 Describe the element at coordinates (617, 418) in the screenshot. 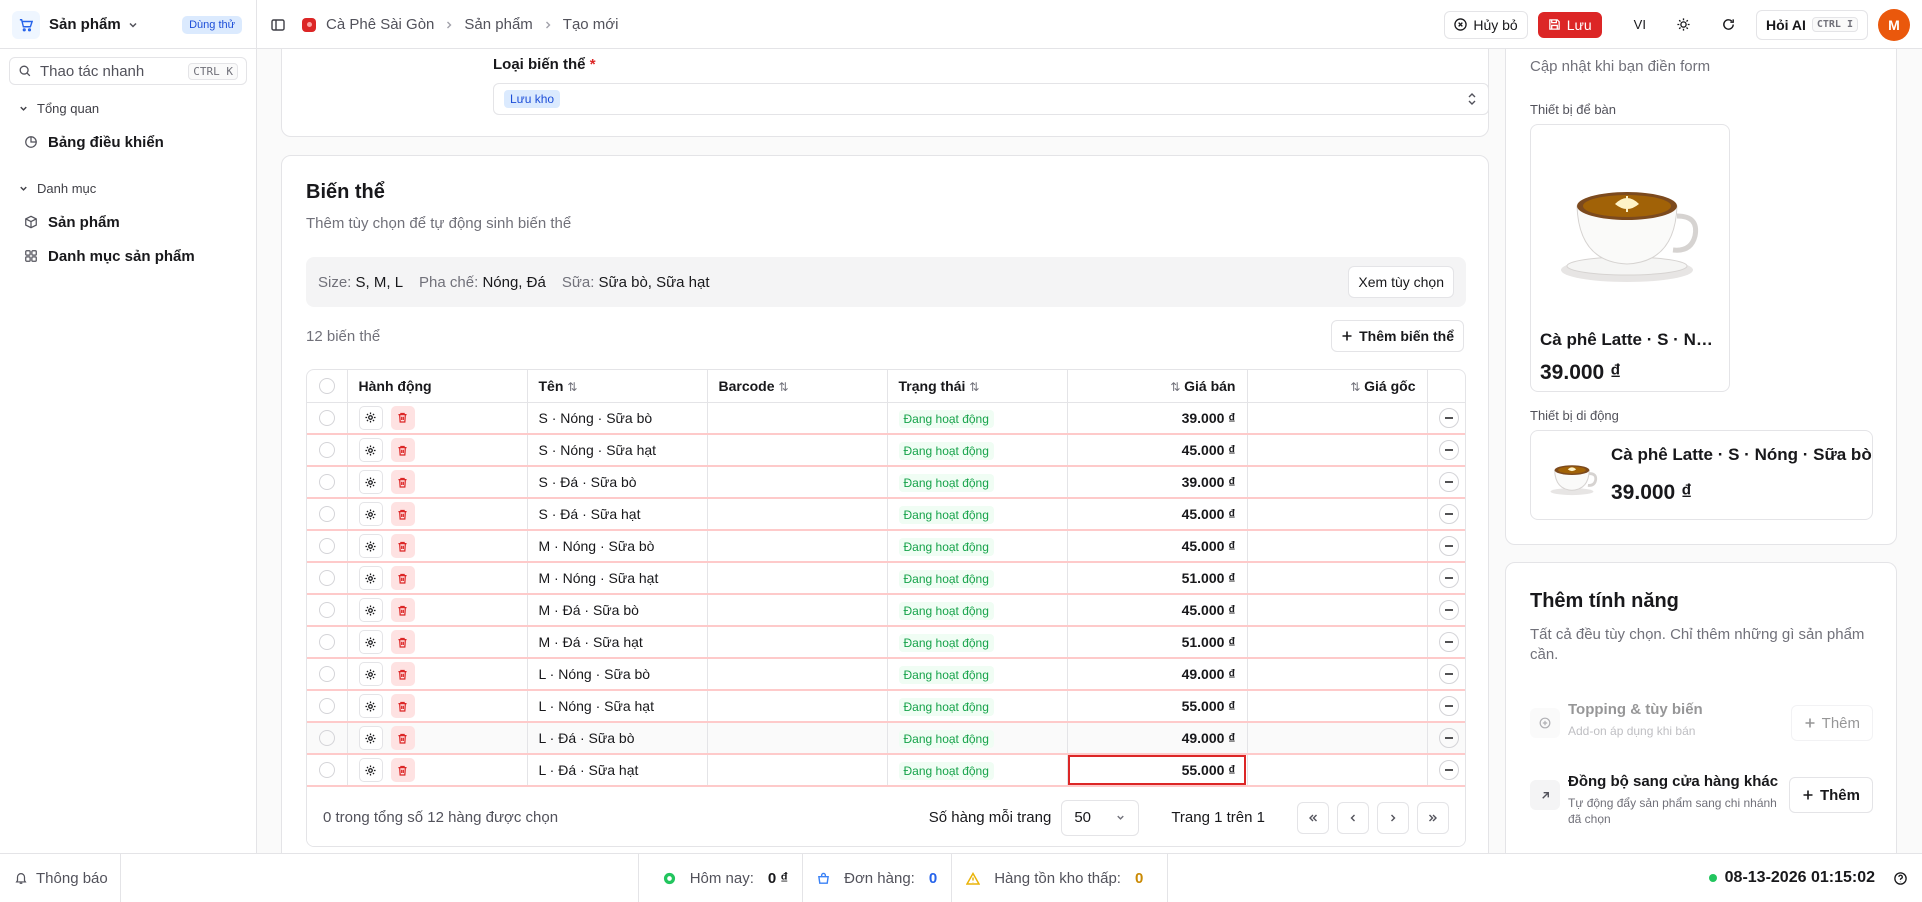

I see `variant-name: S · Nóng · Sữa bò` at that location.